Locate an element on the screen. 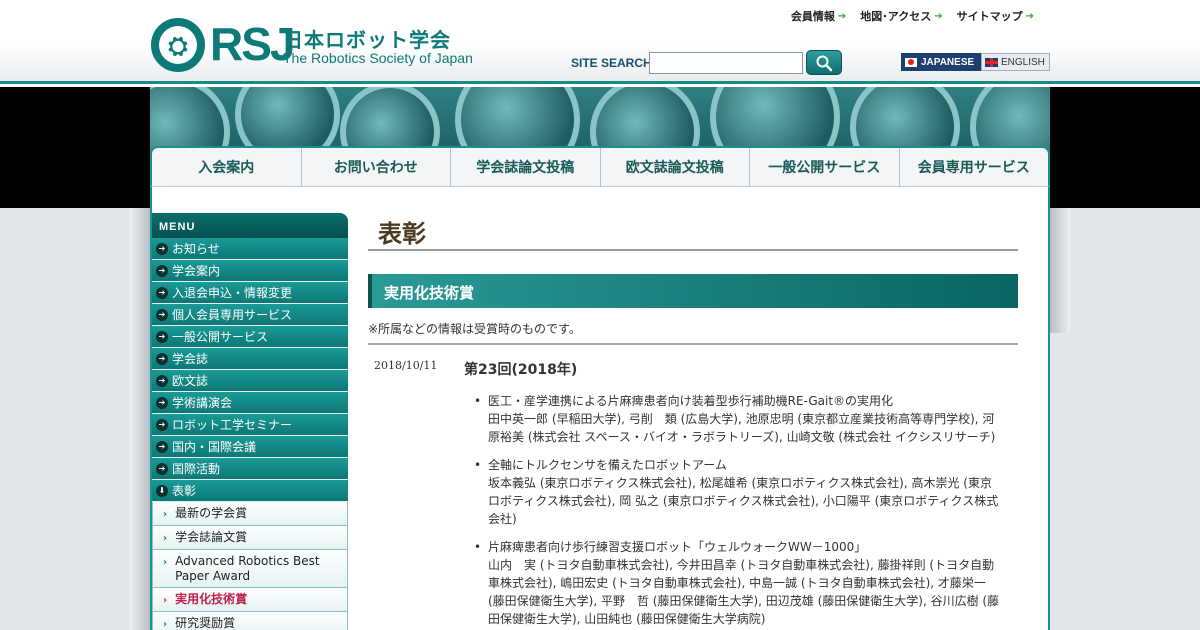 The width and height of the screenshot is (1200, 630). nav-public-services: 一般公開サービス is located at coordinates (825, 167).